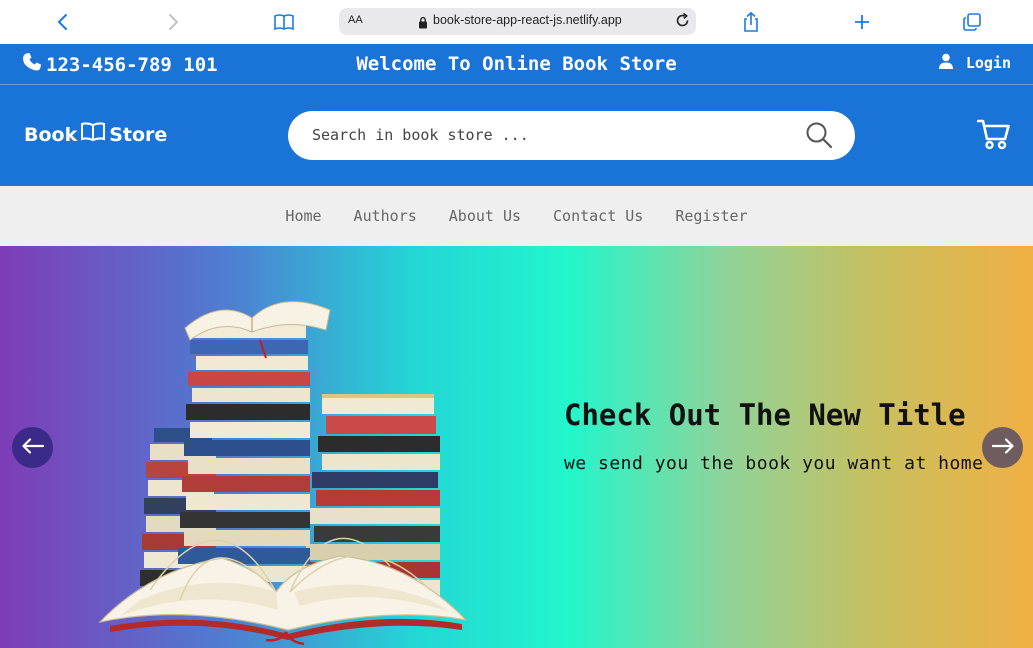 The width and height of the screenshot is (1033, 648). Describe the element at coordinates (385, 216) in the screenshot. I see `nav-authors: Authors` at that location.